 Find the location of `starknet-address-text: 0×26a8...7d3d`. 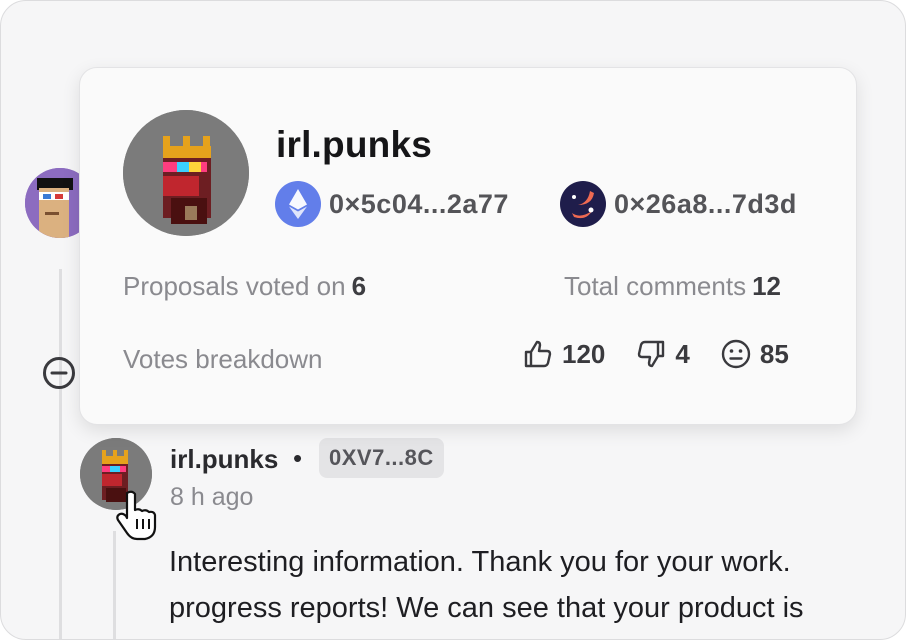

starknet-address-text: 0×26a8...7d3d is located at coordinates (705, 203).